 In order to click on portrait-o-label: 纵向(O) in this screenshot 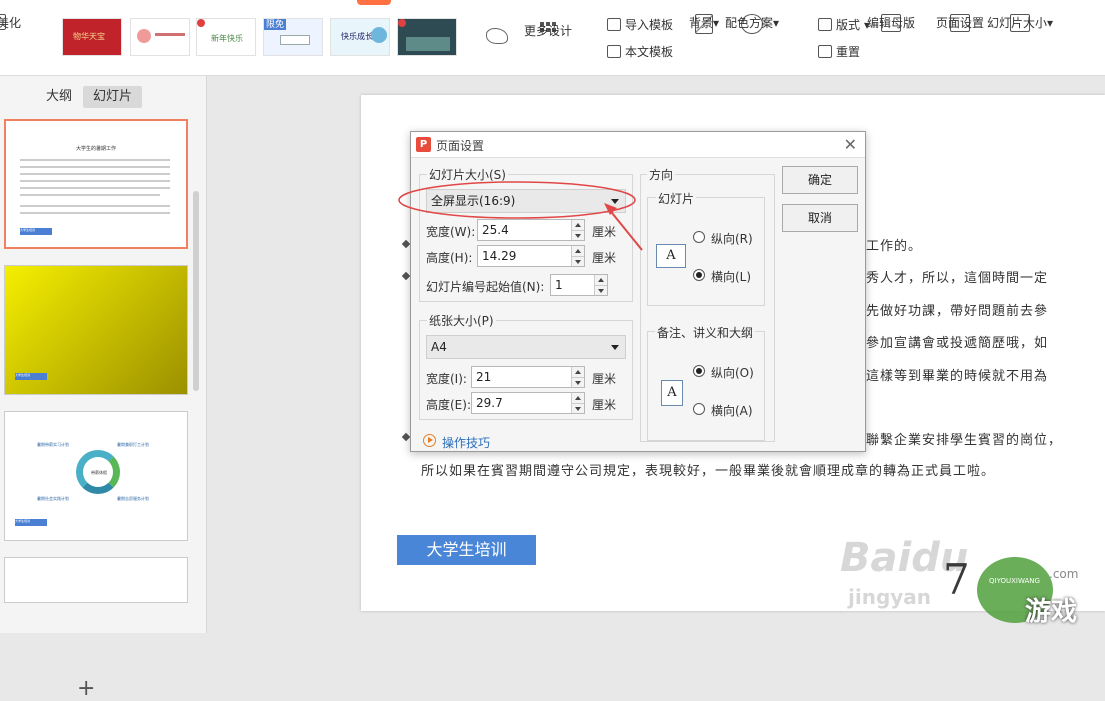, I will do `click(732, 373)`.